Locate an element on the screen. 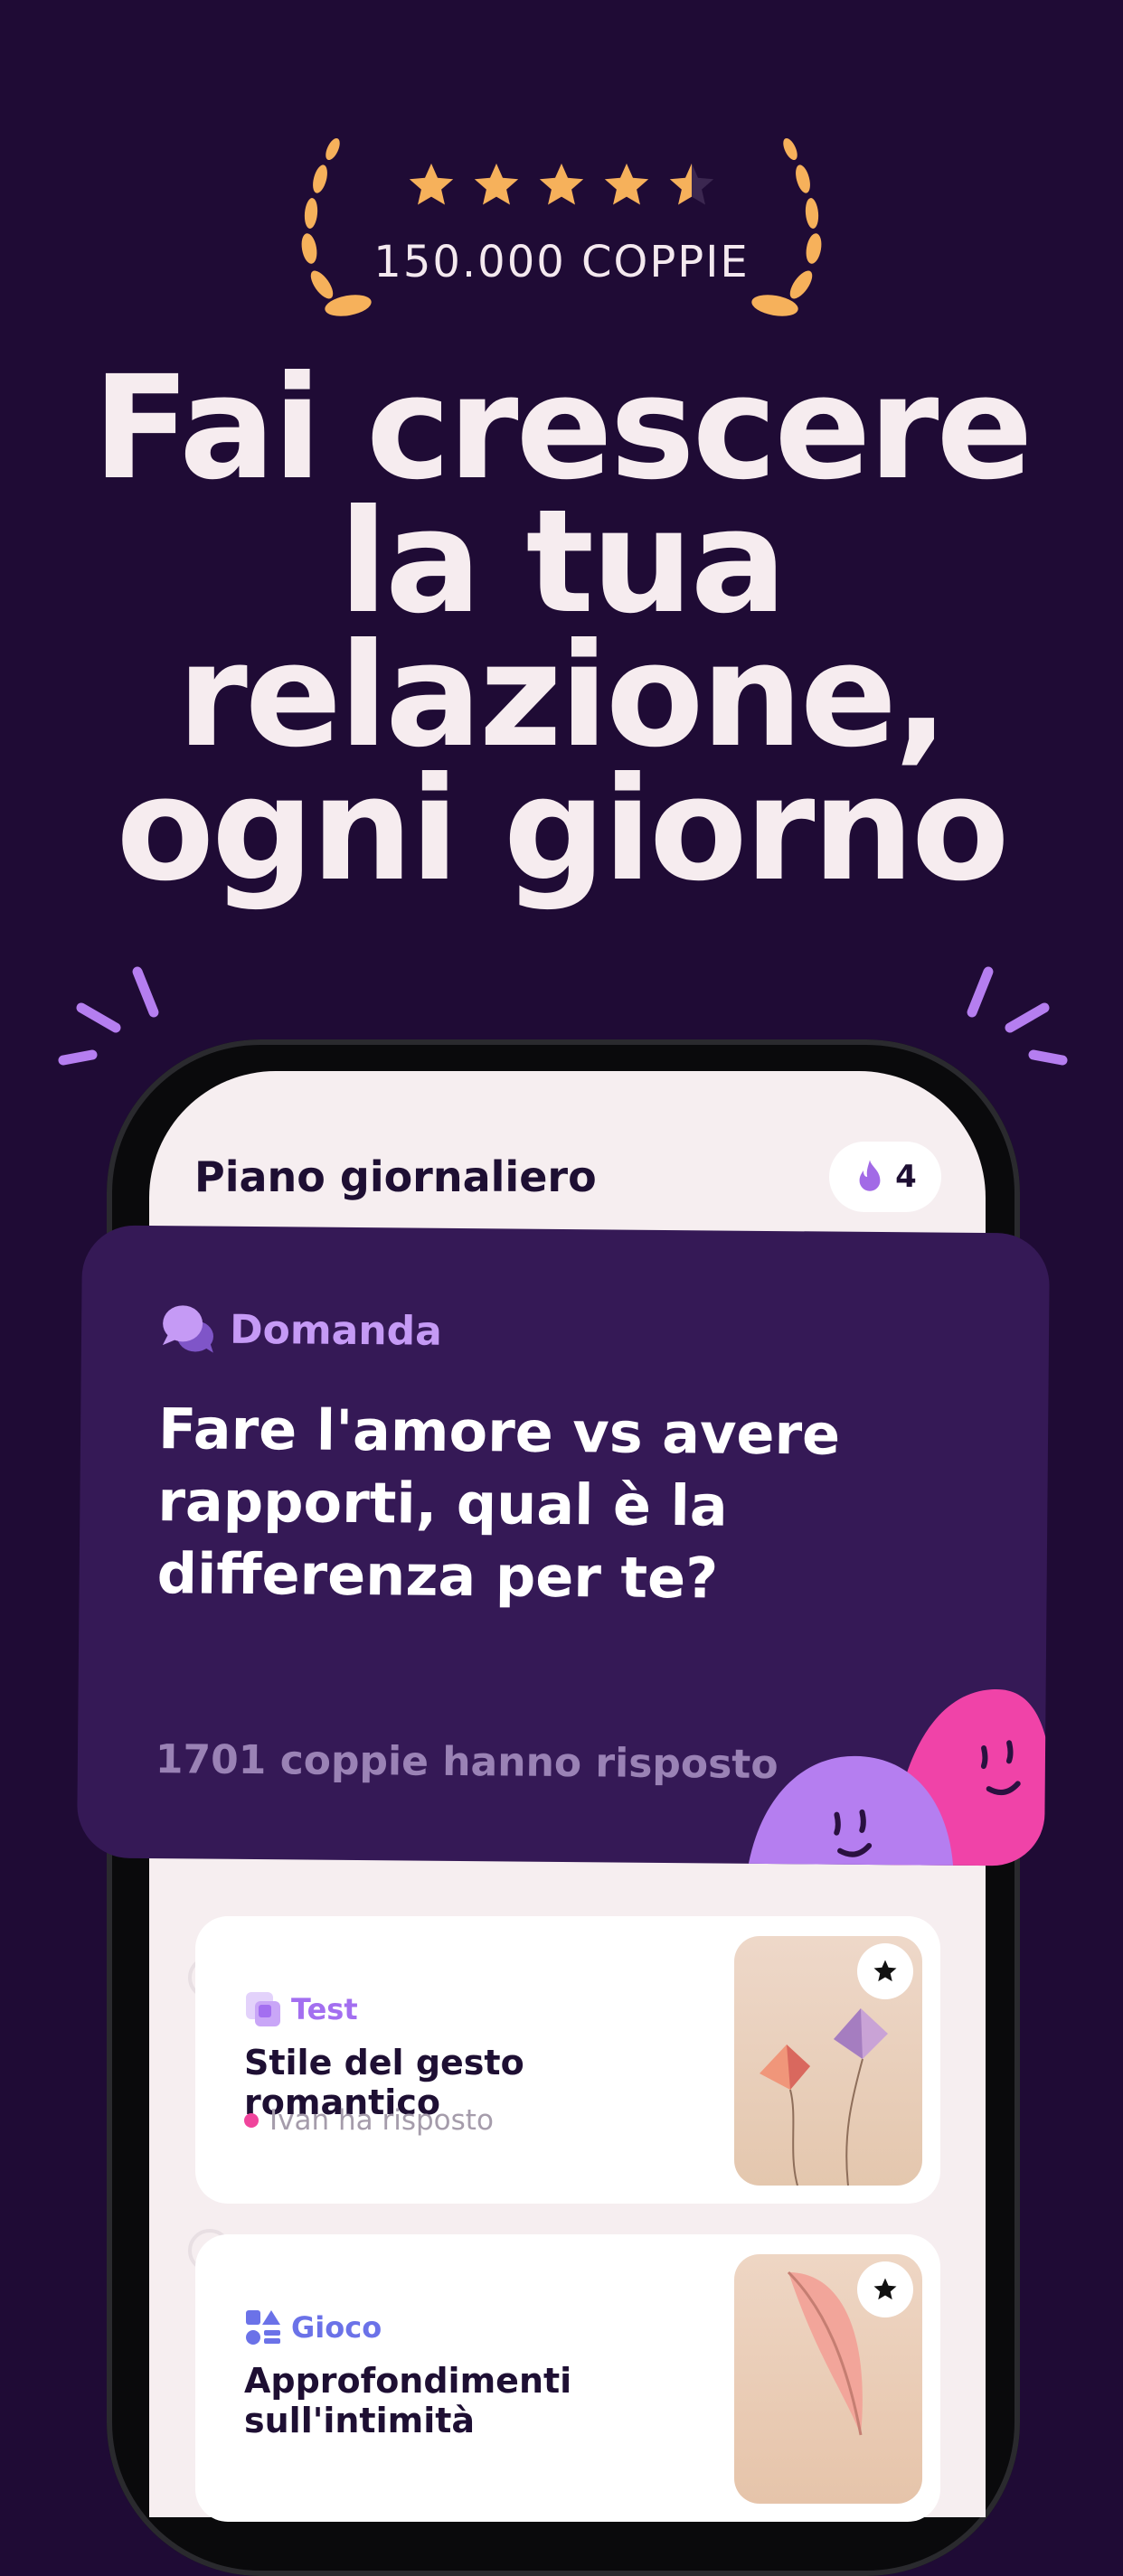  couples-count: 150.000 COPPIE is located at coordinates (561, 262).